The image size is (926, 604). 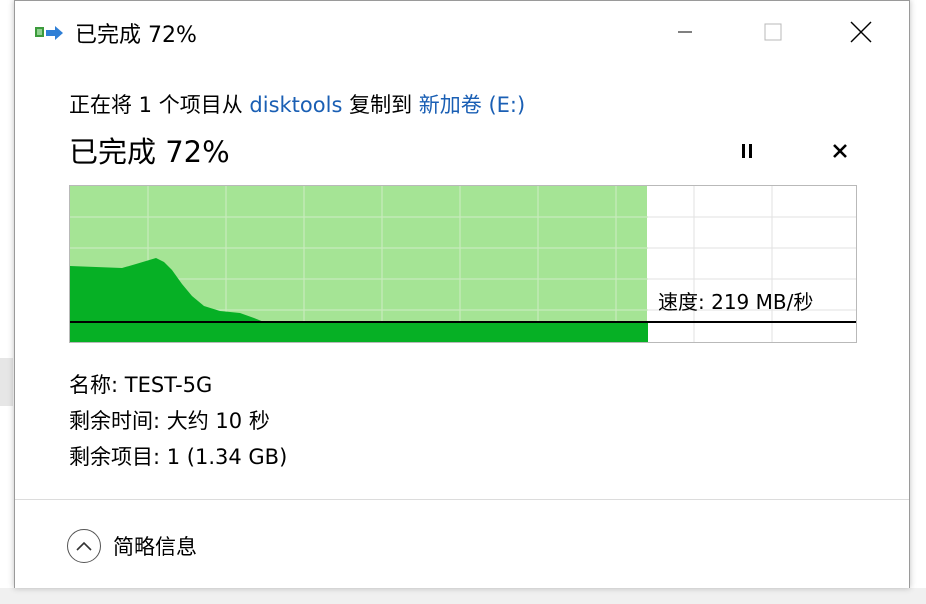 What do you see at coordinates (463, 596) in the screenshot?
I see `background-taskbar-strip` at bounding box center [463, 596].